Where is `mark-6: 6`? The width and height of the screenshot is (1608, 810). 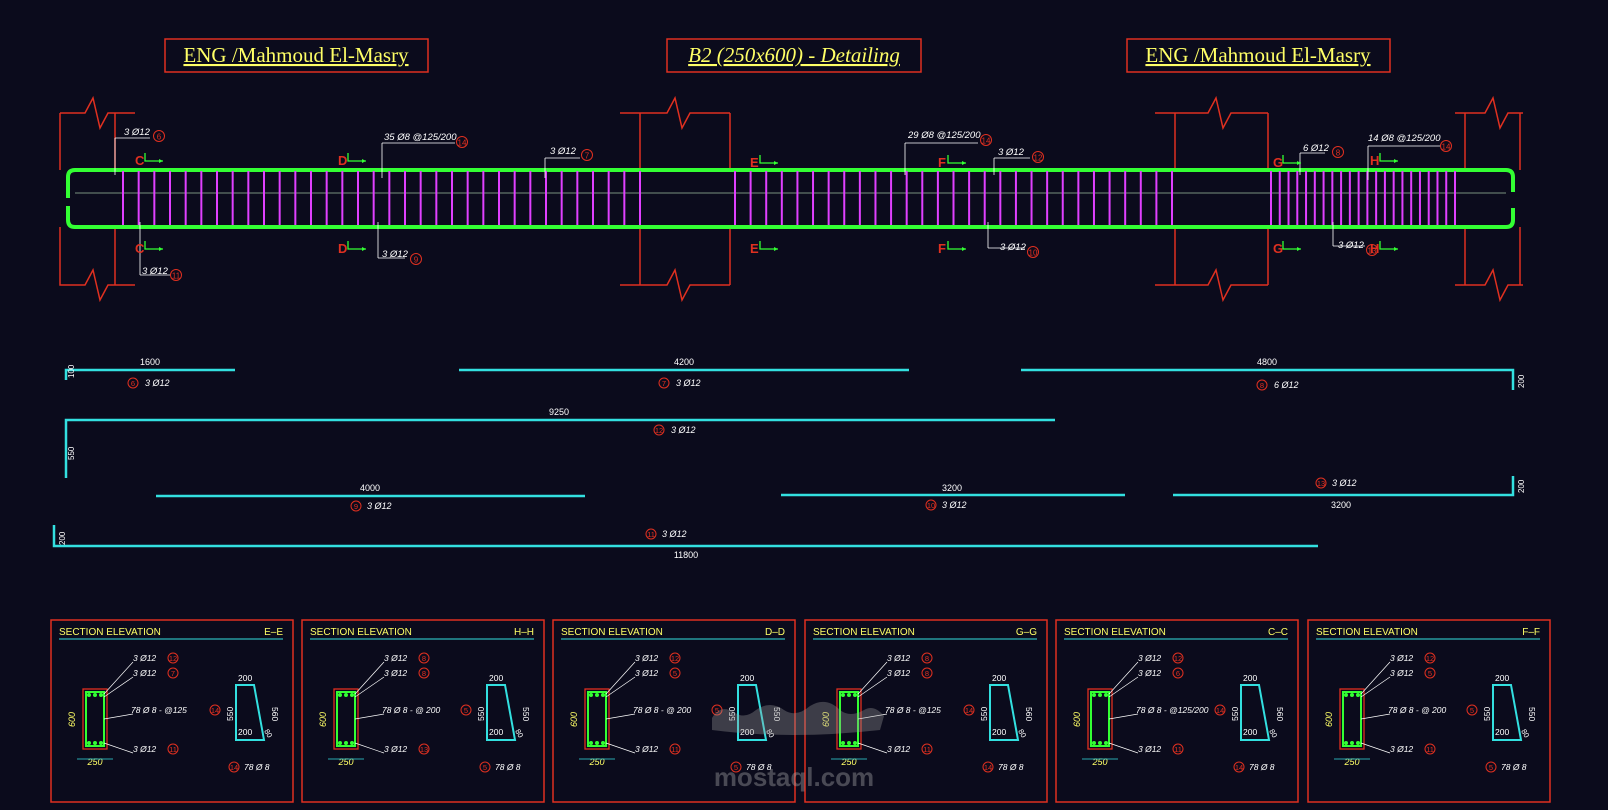 mark-6: 6 is located at coordinates (159, 137).